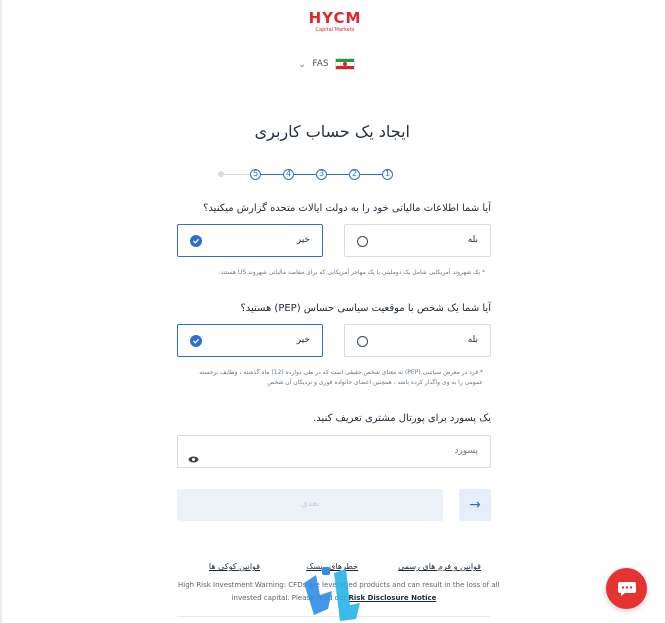  What do you see at coordinates (1, 311) in the screenshot?
I see `left-border` at bounding box center [1, 311].